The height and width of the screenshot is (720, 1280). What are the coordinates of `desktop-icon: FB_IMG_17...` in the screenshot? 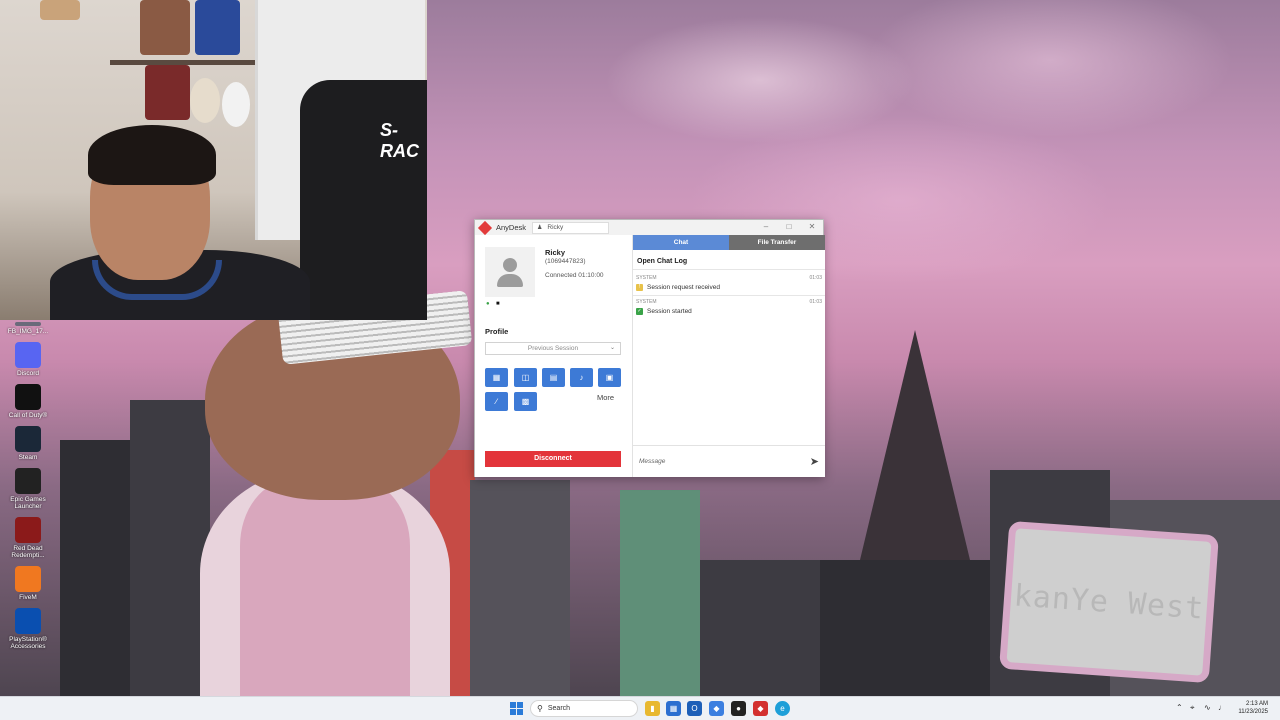 It's located at (28, 328).